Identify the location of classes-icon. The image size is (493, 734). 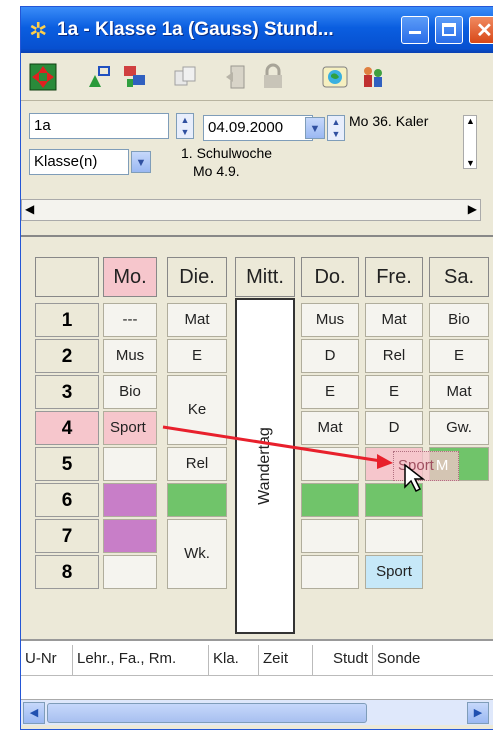
(134, 76).